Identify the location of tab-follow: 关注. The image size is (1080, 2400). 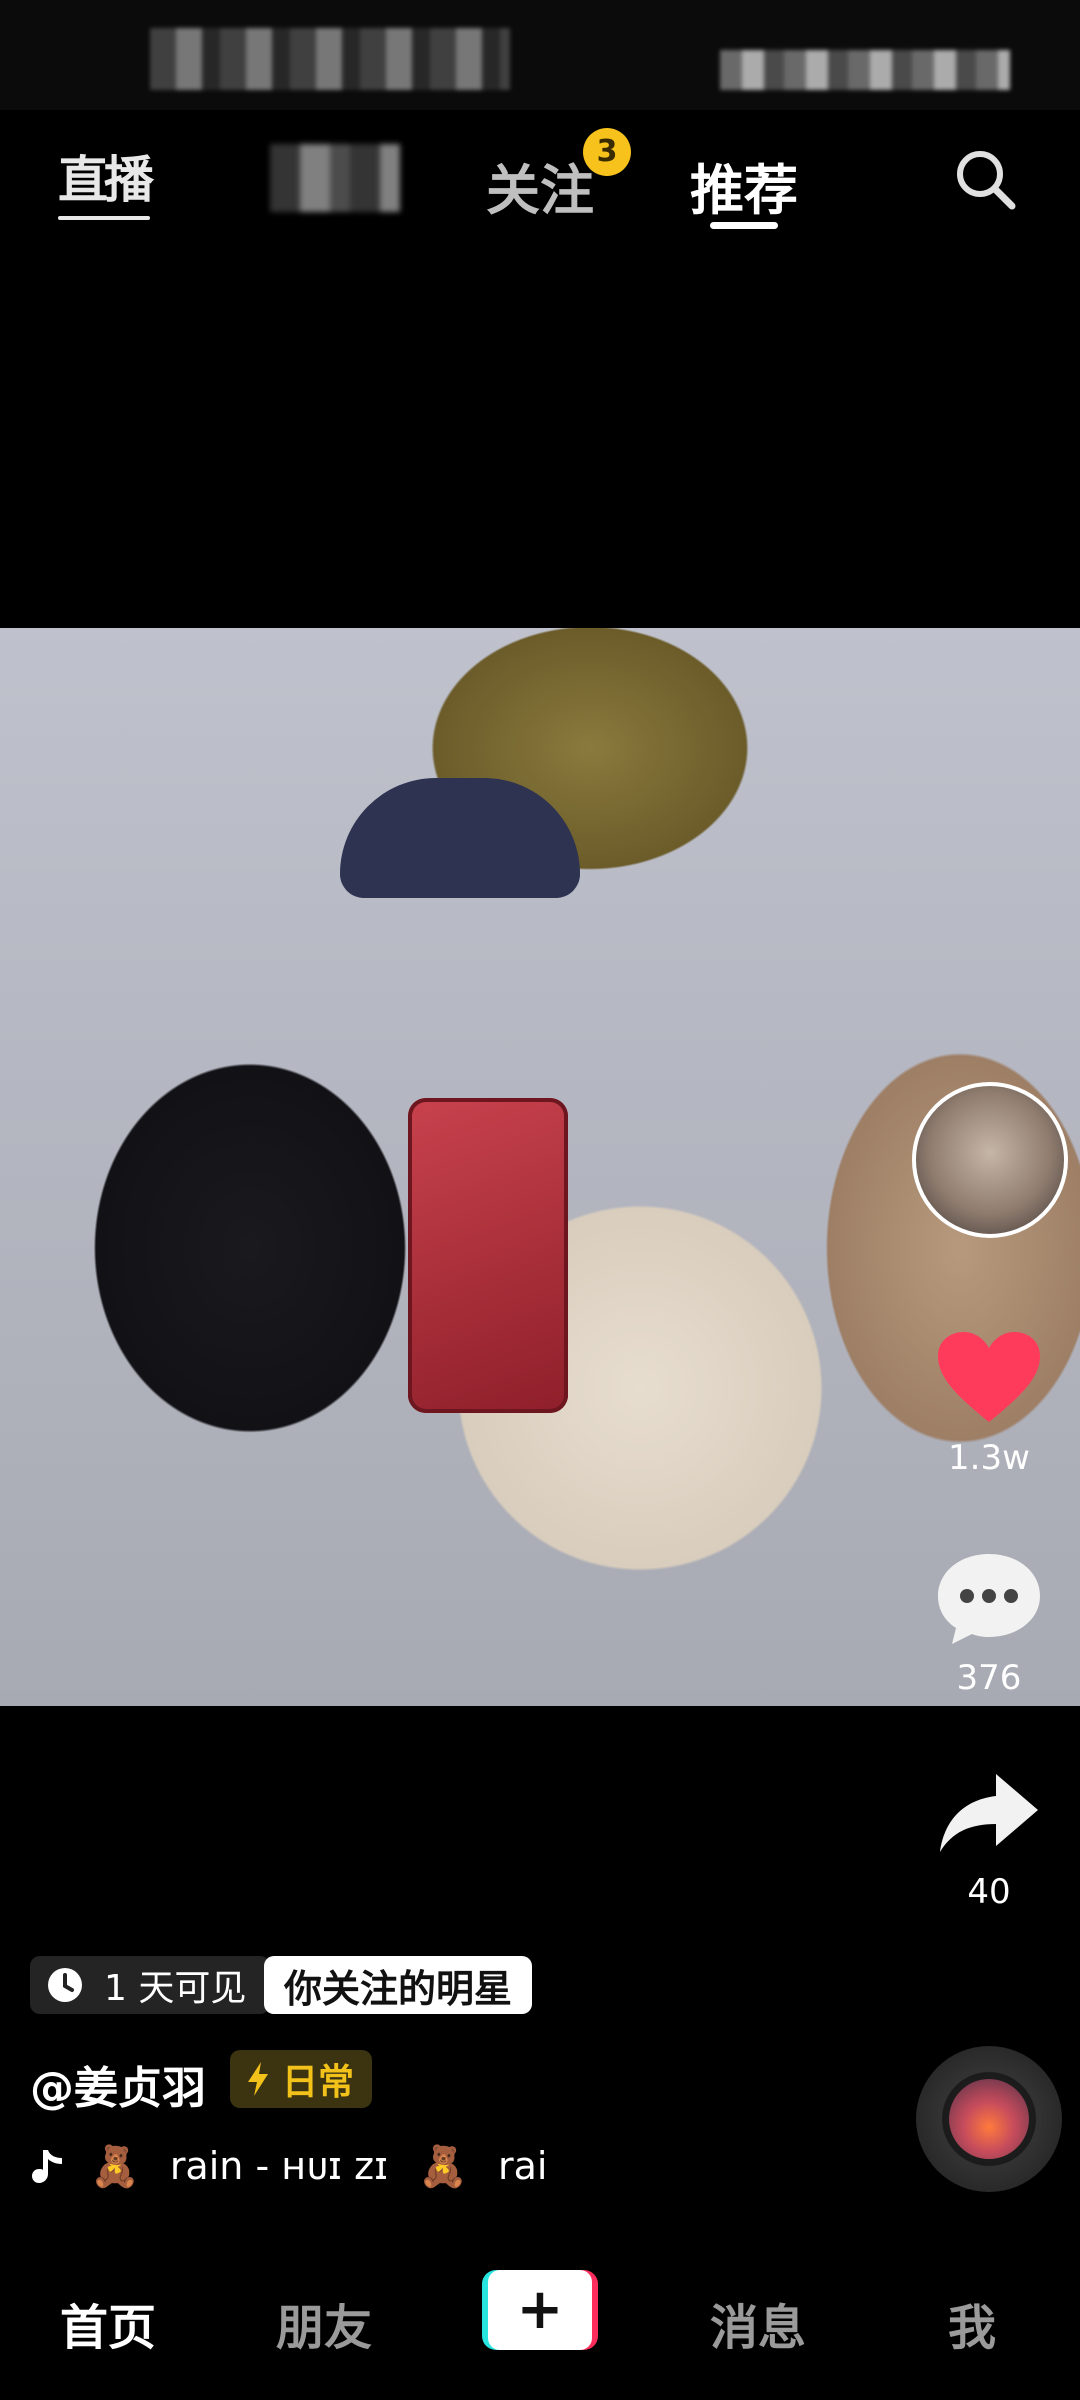
(540, 185).